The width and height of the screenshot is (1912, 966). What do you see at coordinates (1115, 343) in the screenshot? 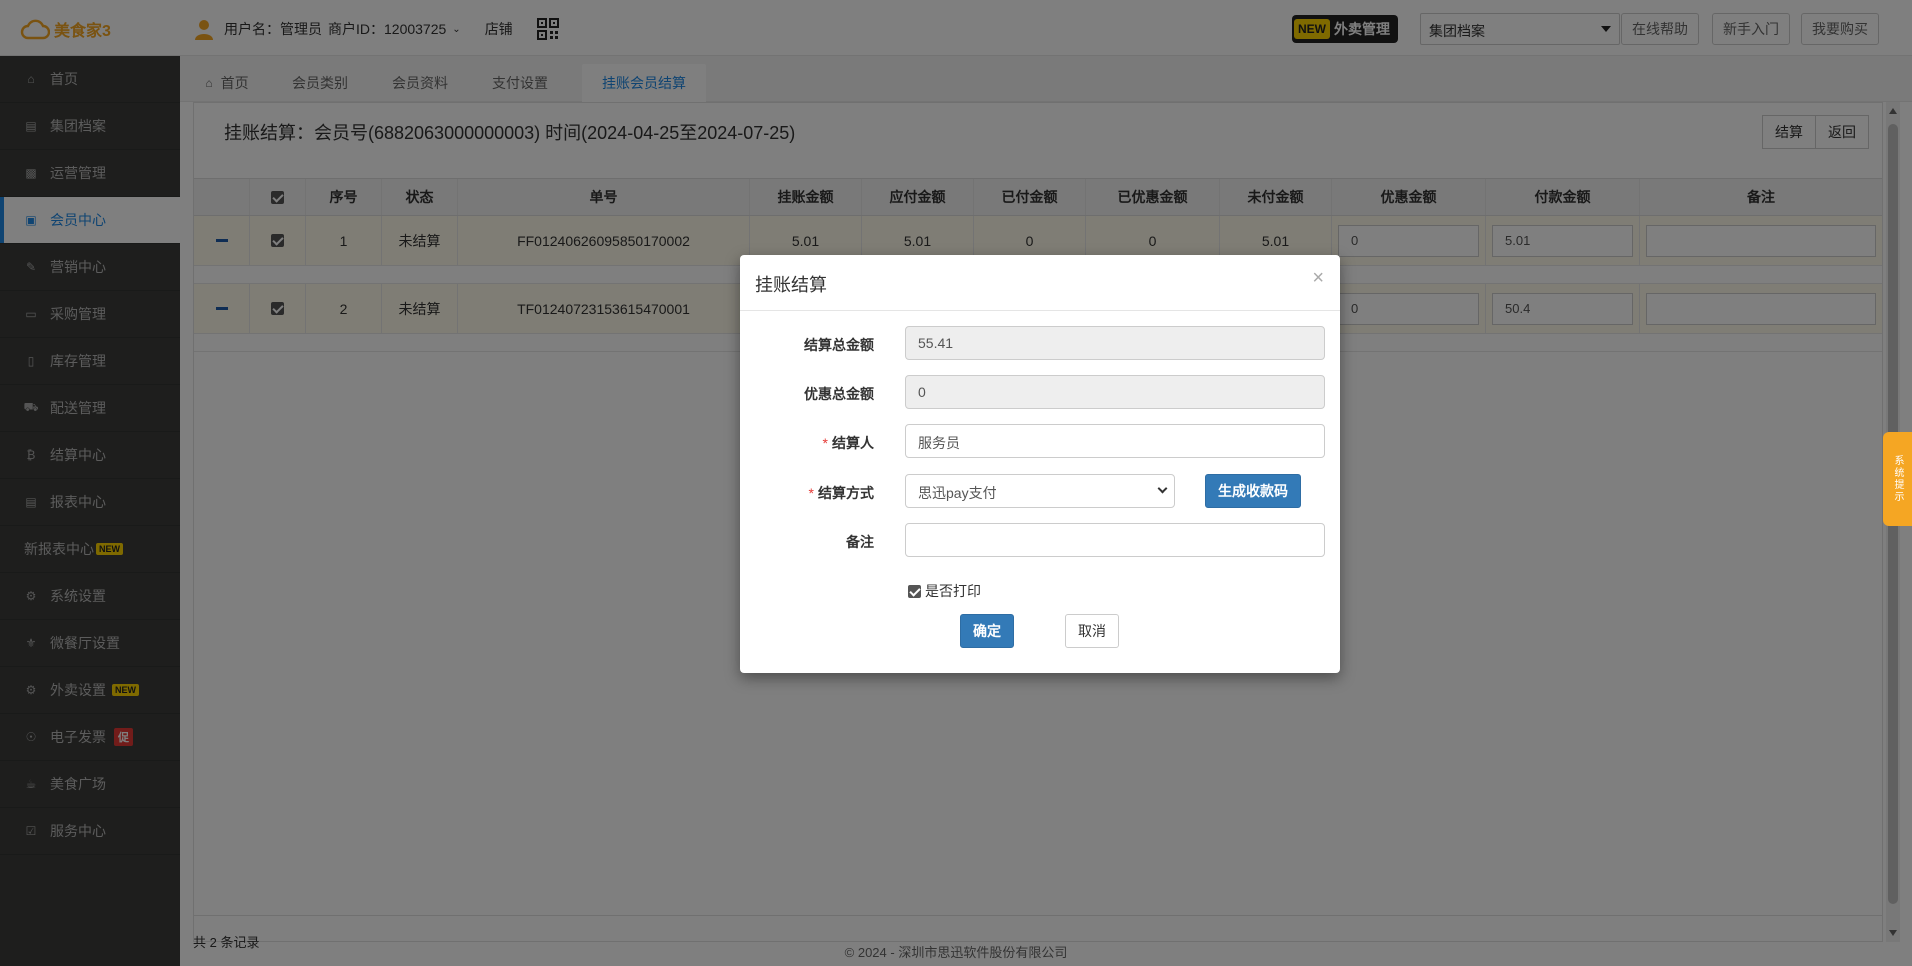
I see `total-amount-field: 55.41` at bounding box center [1115, 343].